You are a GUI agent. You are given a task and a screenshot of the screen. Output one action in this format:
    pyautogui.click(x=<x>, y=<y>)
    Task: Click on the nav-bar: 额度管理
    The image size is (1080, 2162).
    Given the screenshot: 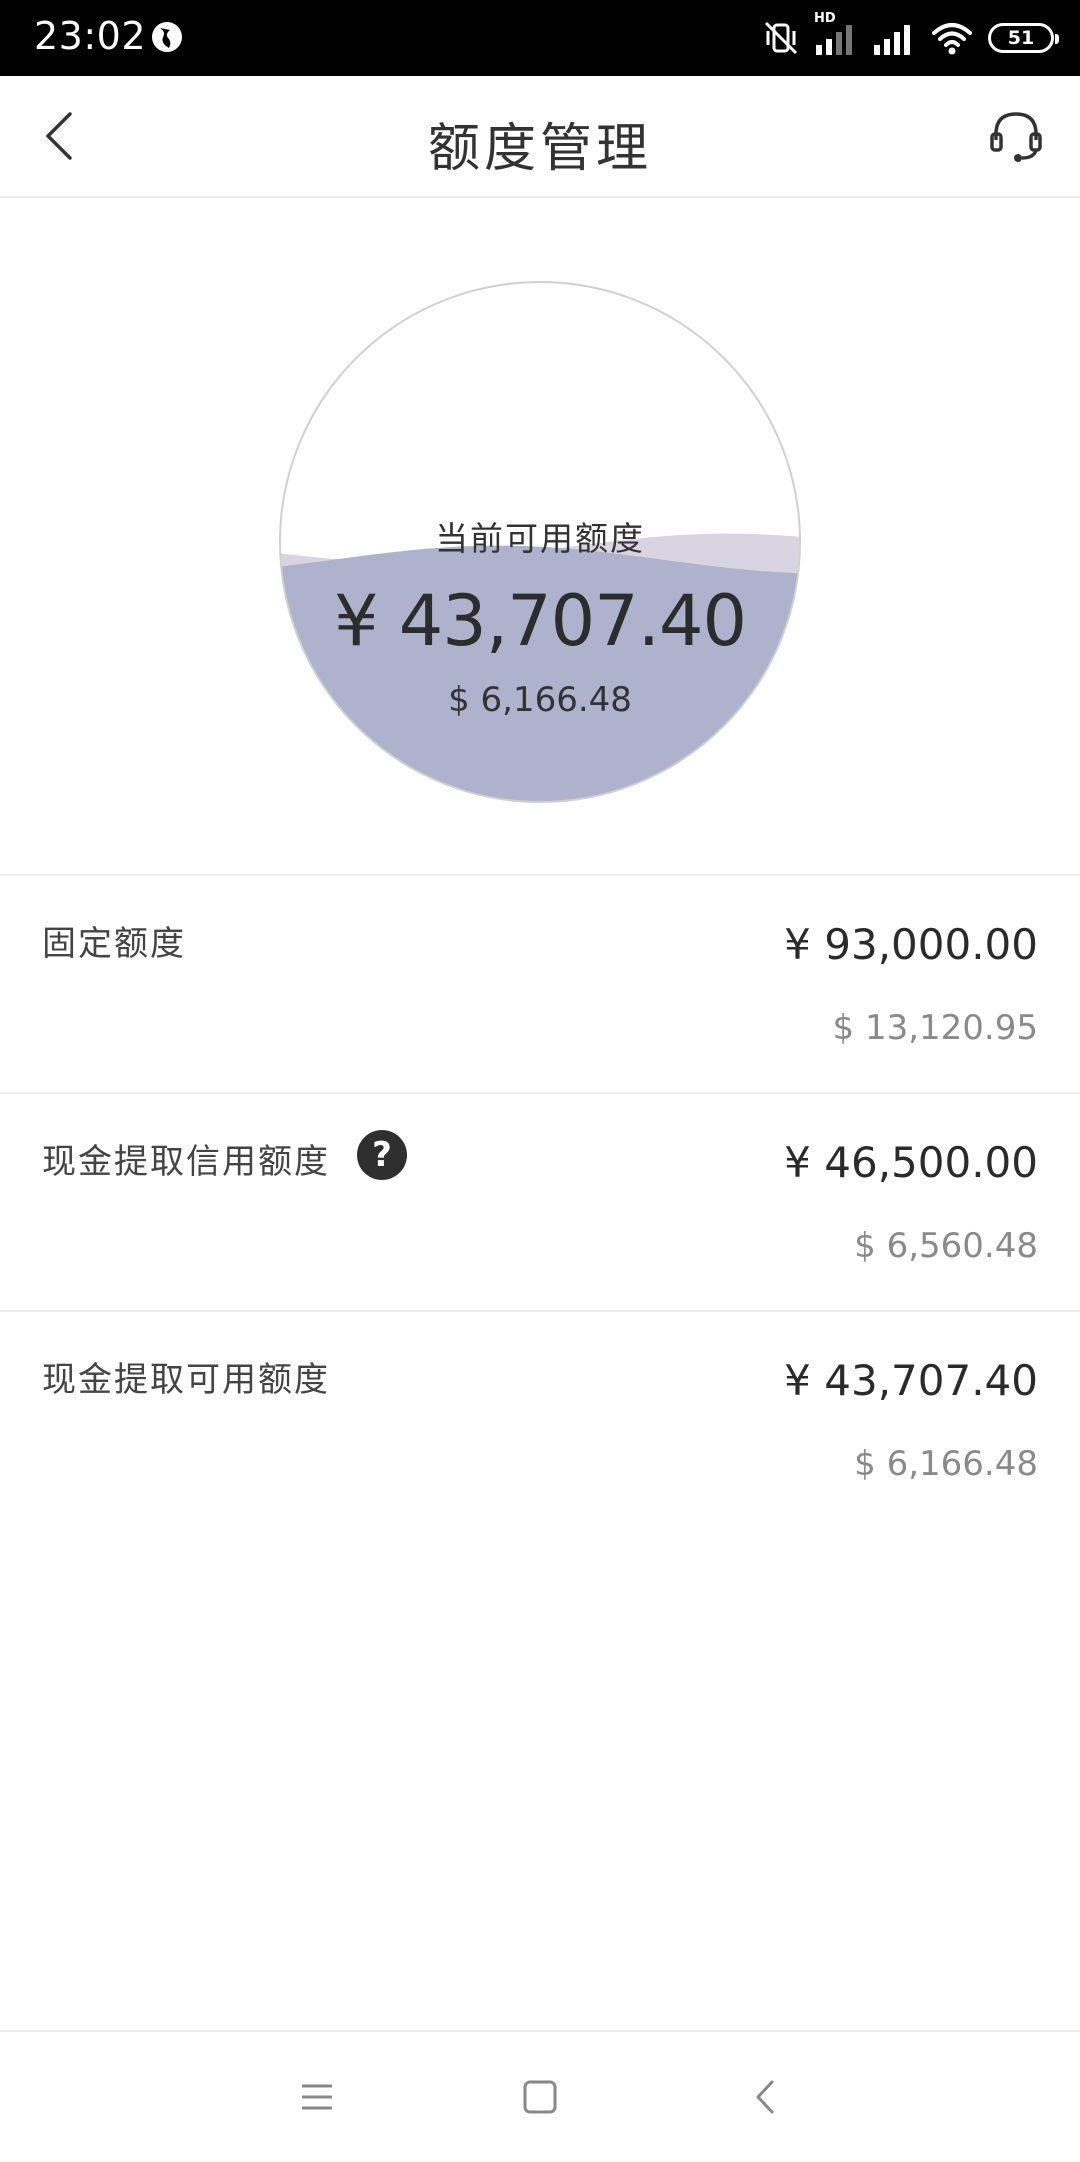 What is the action you would take?
    pyautogui.click(x=540, y=137)
    